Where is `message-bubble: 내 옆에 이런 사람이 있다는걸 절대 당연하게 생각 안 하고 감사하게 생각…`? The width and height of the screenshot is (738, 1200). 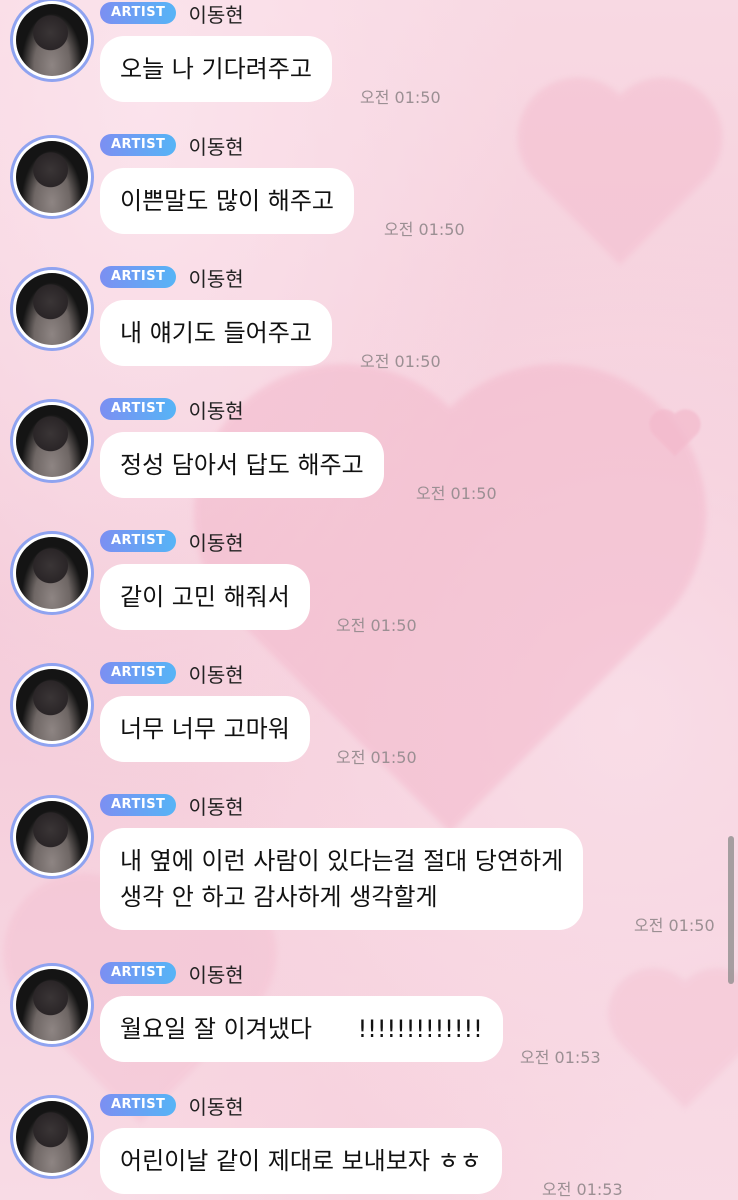
message-bubble: 내 옆에 이런 사람이 있다는걸 절대 당연하게 생각 안 하고 감사하게 생각… is located at coordinates (342, 879).